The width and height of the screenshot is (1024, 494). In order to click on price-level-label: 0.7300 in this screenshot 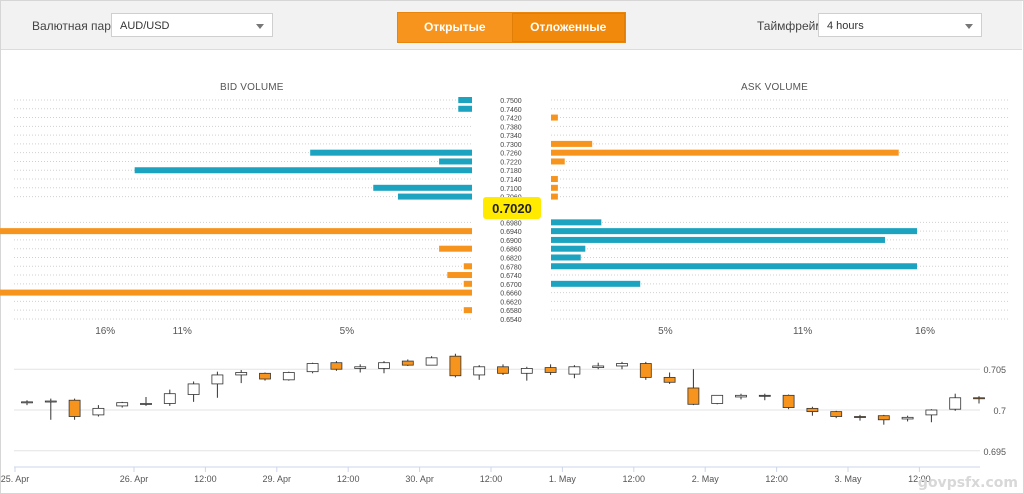, I will do `click(511, 145)`.